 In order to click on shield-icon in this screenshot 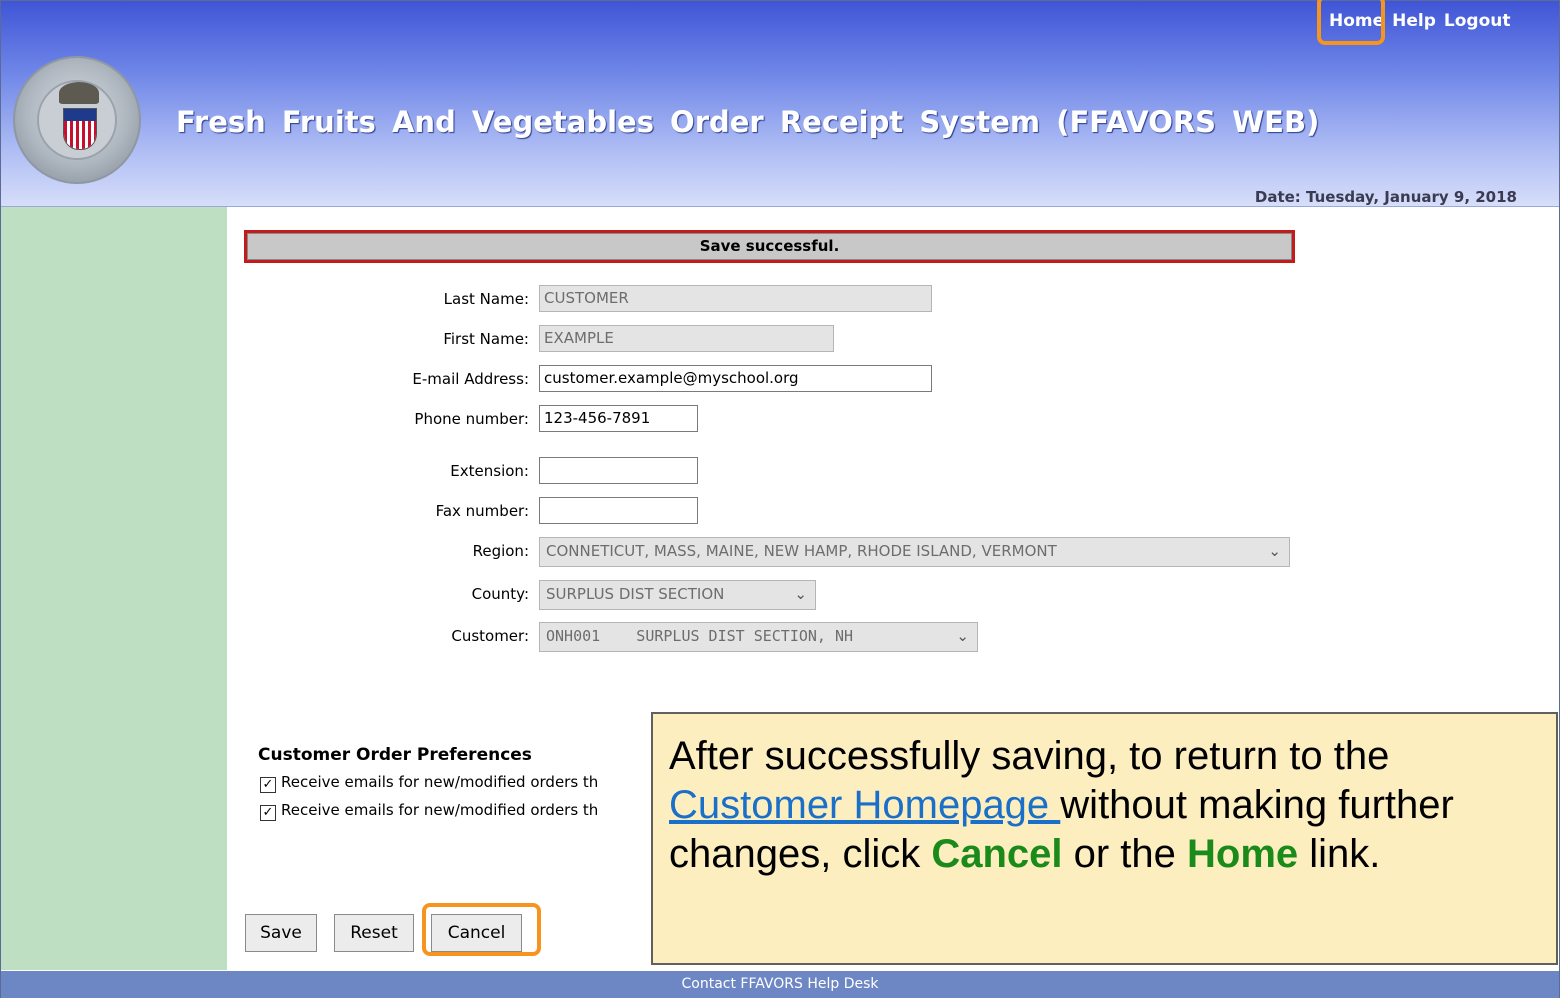, I will do `click(80, 129)`.